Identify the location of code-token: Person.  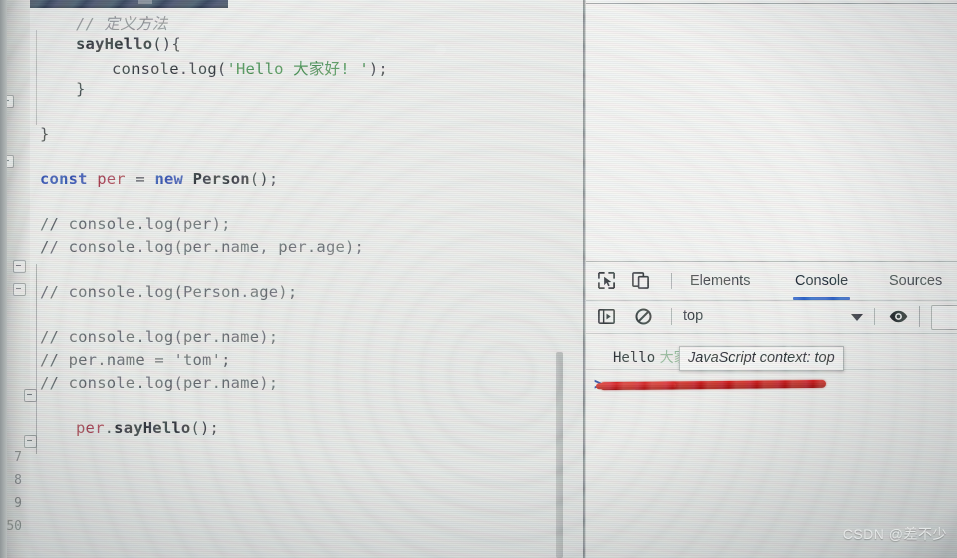
(221, 179).